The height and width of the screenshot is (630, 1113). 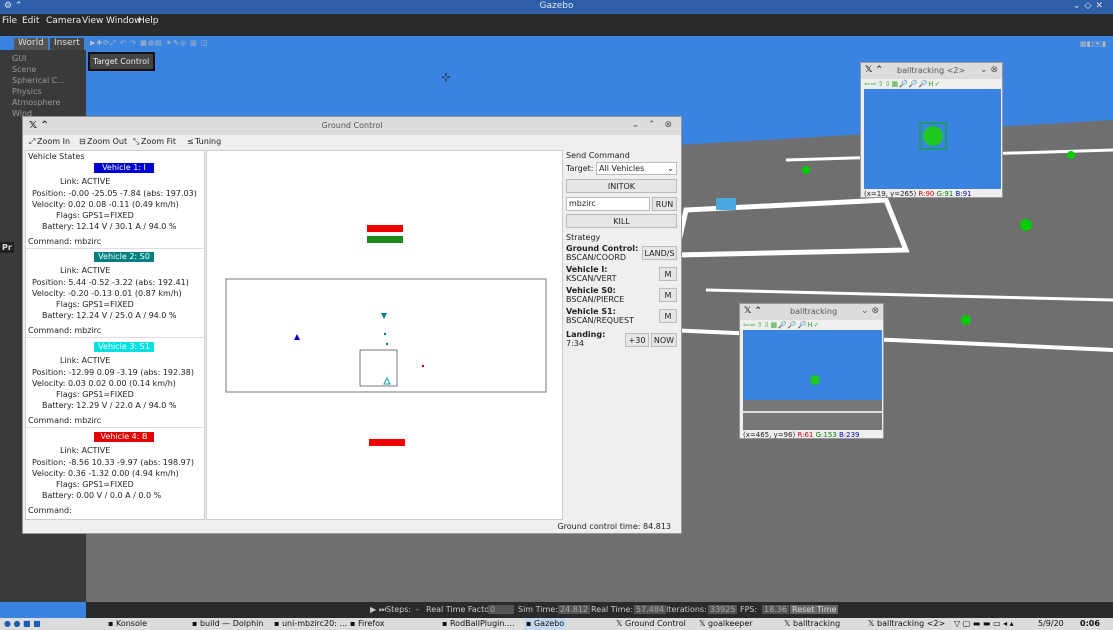 What do you see at coordinates (1090, 623) in the screenshot?
I see `tray-time: 0:06` at bounding box center [1090, 623].